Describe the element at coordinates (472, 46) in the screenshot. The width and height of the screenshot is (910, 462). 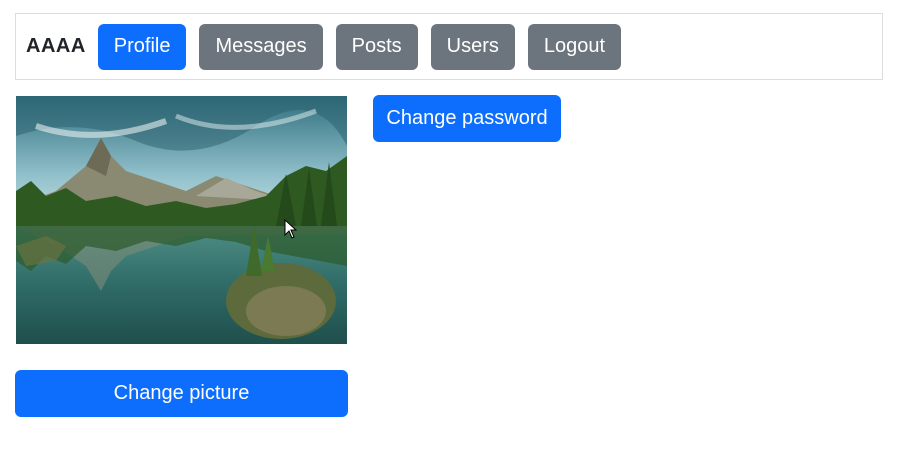
I see `nav-users-button: Users` at that location.